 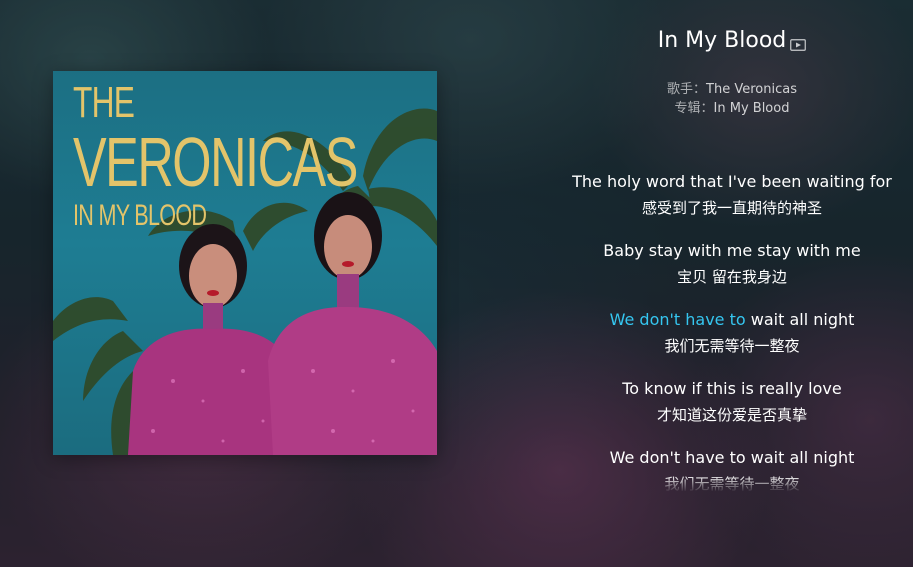 What do you see at coordinates (104, 102) in the screenshot?
I see `cover-artist-prefix: THE` at bounding box center [104, 102].